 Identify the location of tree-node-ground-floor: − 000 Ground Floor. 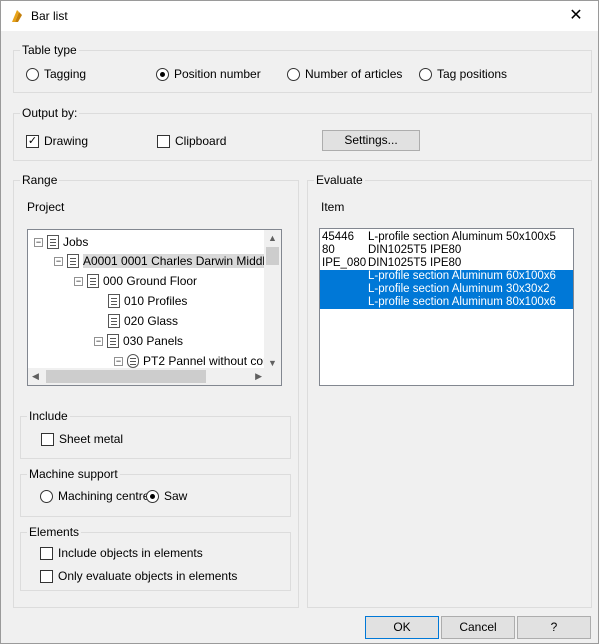
(135, 281).